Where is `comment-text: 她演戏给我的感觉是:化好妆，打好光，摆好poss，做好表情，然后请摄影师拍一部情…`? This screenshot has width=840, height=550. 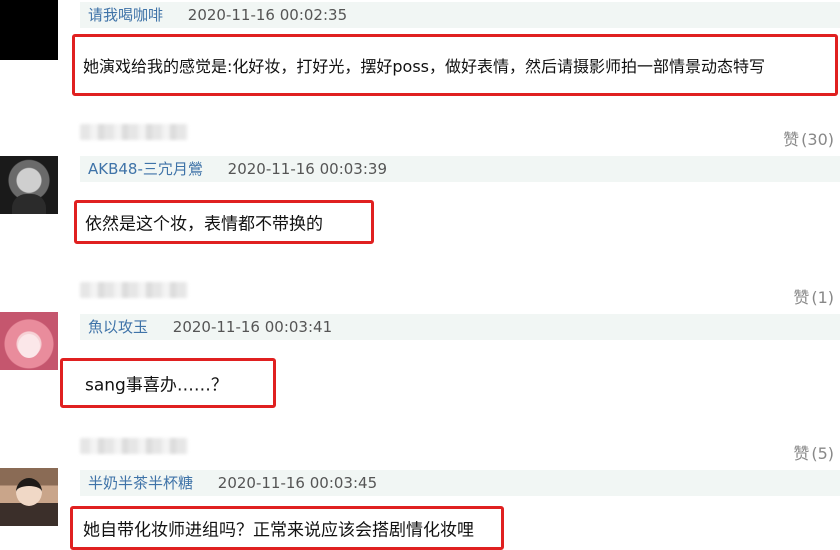 comment-text: 她演戏给我的感觉是:化好妆，打好光，摆好poss，做好表情，然后请摄影师拍一部情… is located at coordinates (424, 66).